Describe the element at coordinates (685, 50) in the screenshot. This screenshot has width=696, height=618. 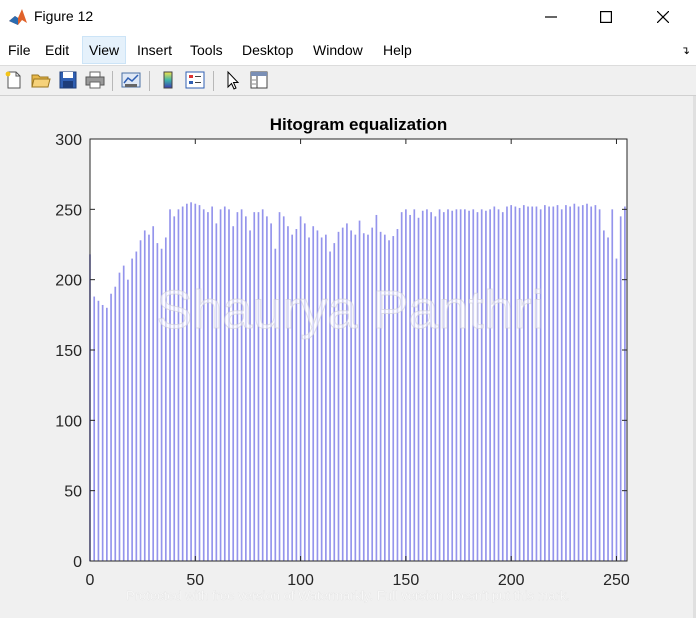
I see `dock-arrow-icon: ↴` at that location.